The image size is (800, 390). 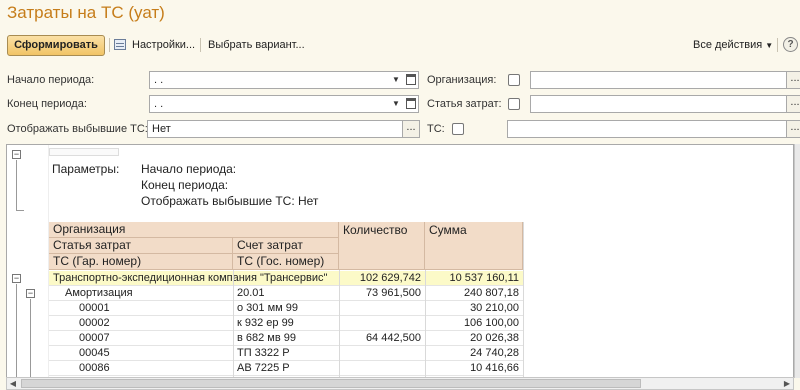 I want to click on row-account-or-plate: 20.01, so click(x=251, y=293).